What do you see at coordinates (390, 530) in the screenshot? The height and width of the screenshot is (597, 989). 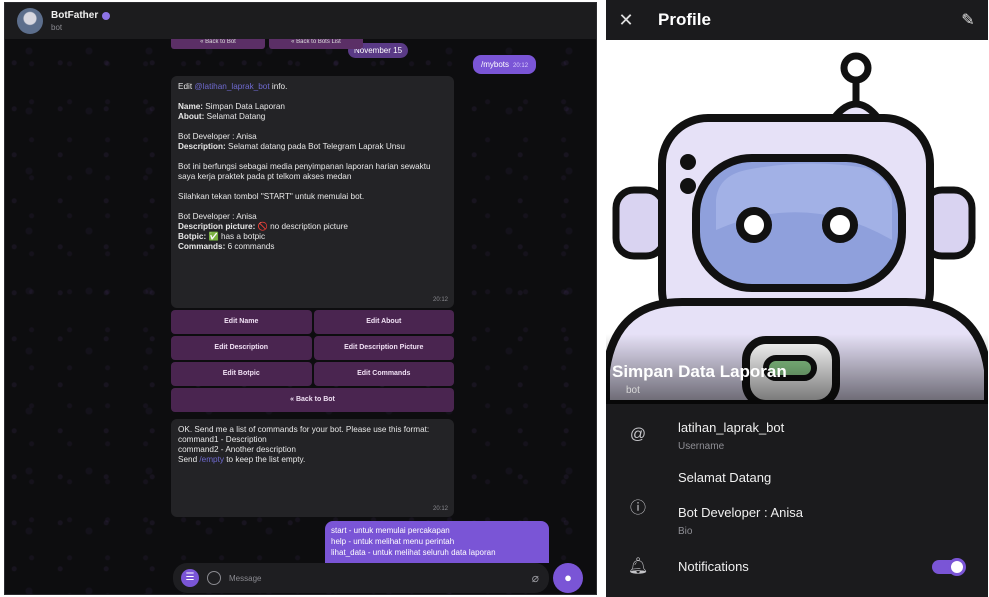 I see `command-start: start - untuk memulai percakapan` at bounding box center [390, 530].